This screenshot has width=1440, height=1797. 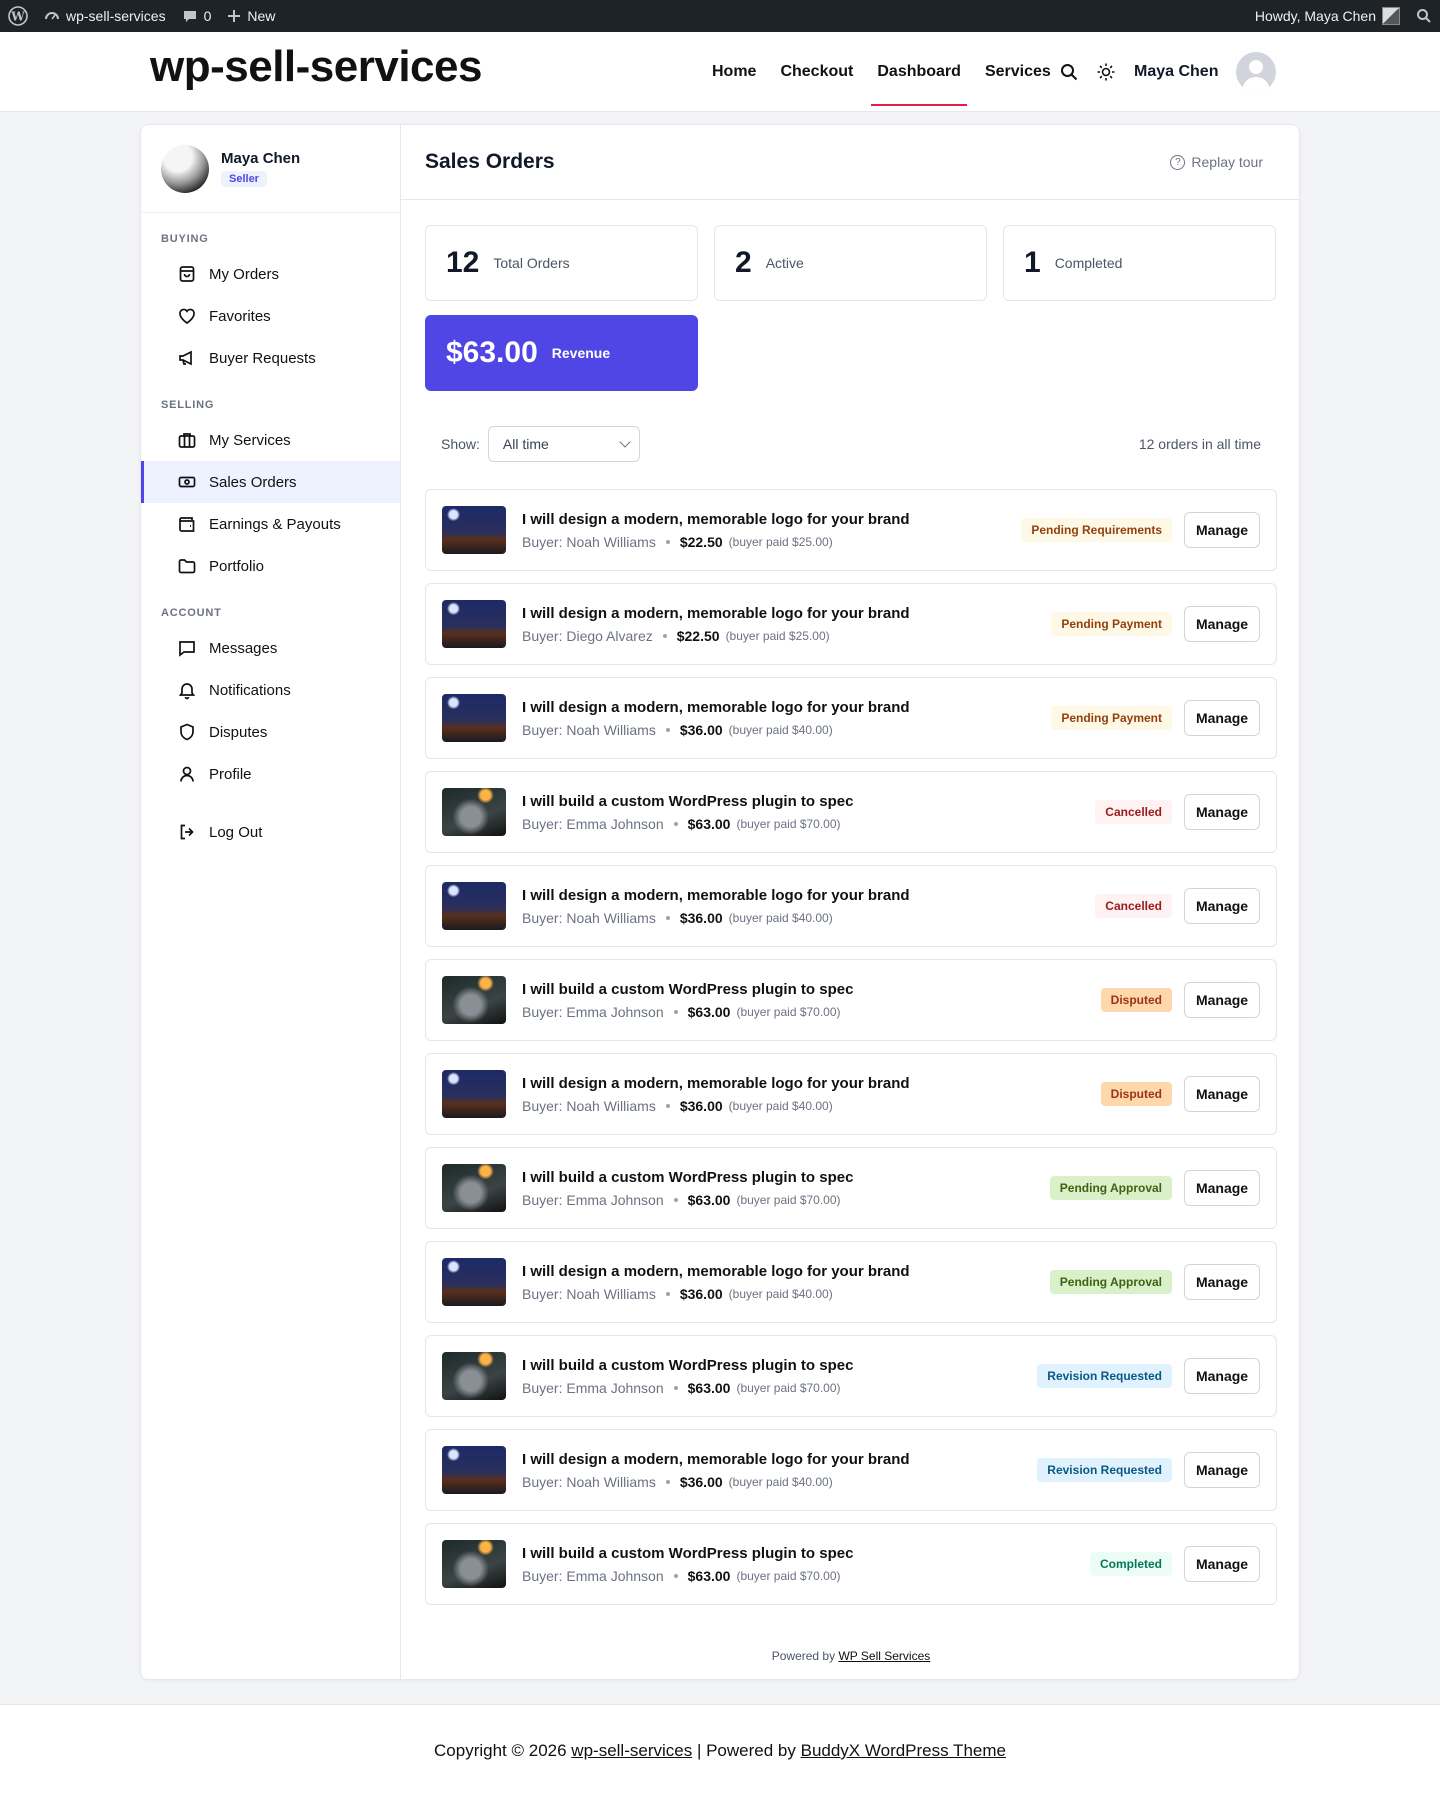 What do you see at coordinates (1327, 16) in the screenshot?
I see `adminbar-account: Howdy, Maya Chen` at bounding box center [1327, 16].